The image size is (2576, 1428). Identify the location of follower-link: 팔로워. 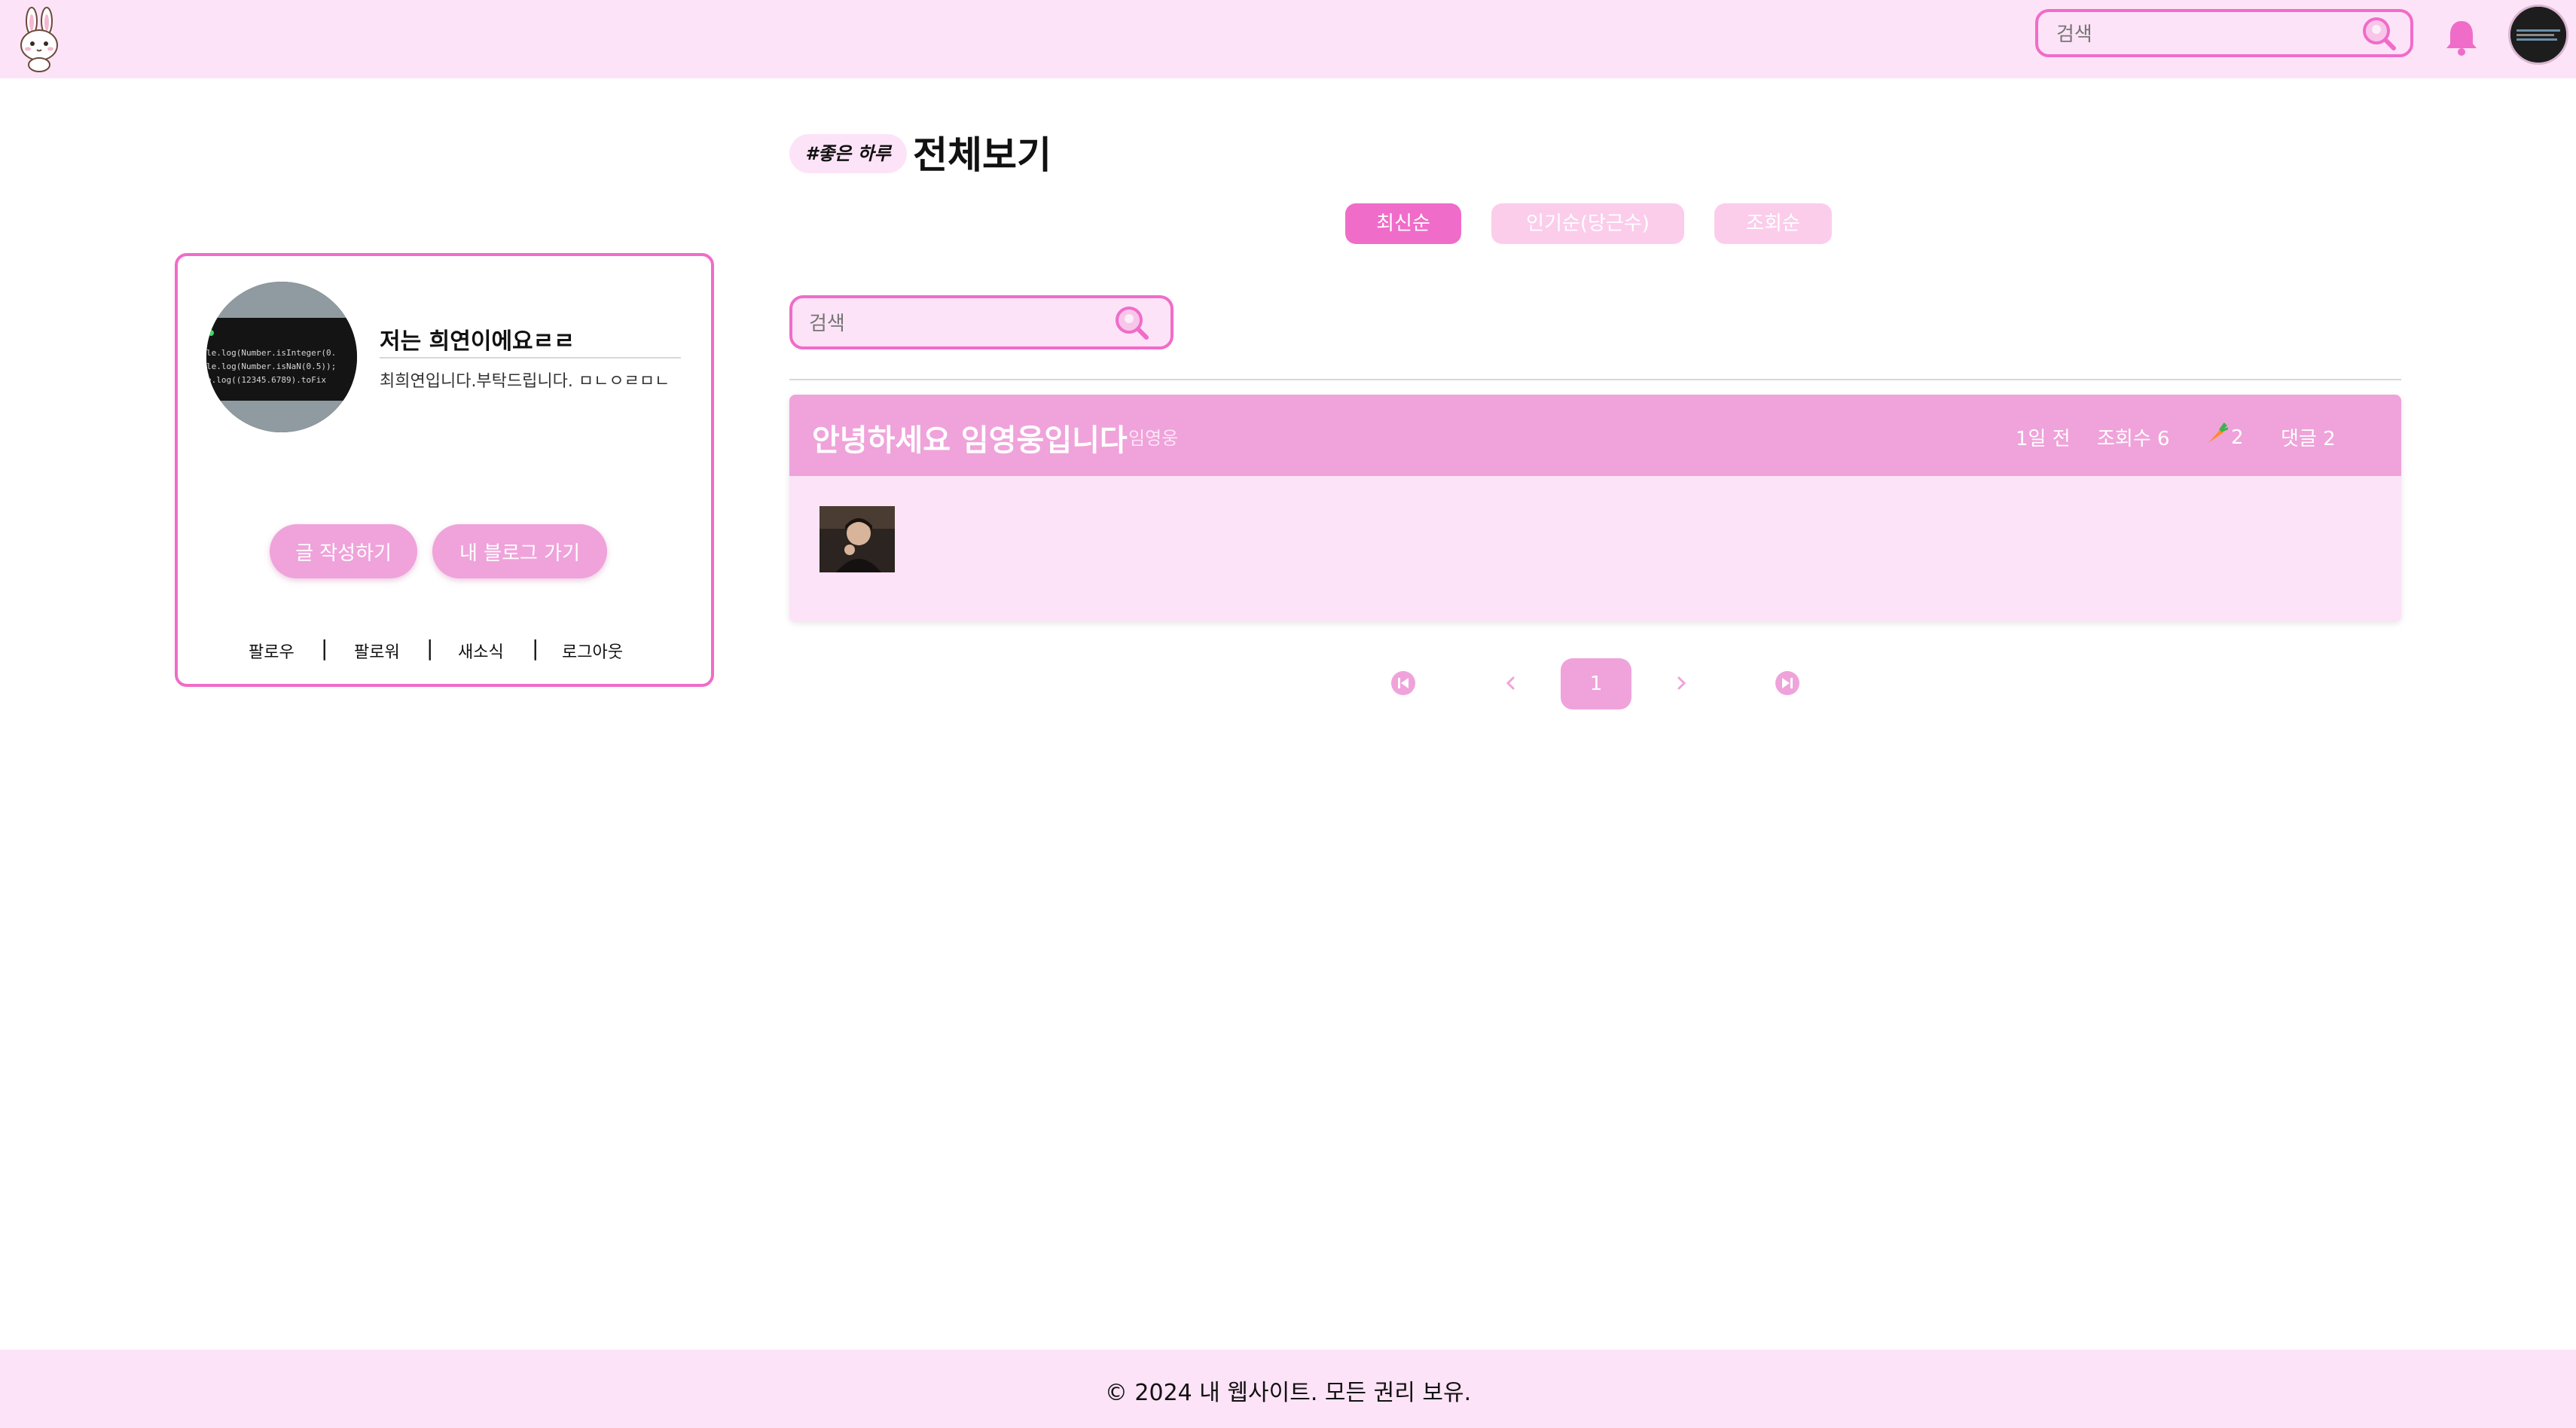
(377, 651).